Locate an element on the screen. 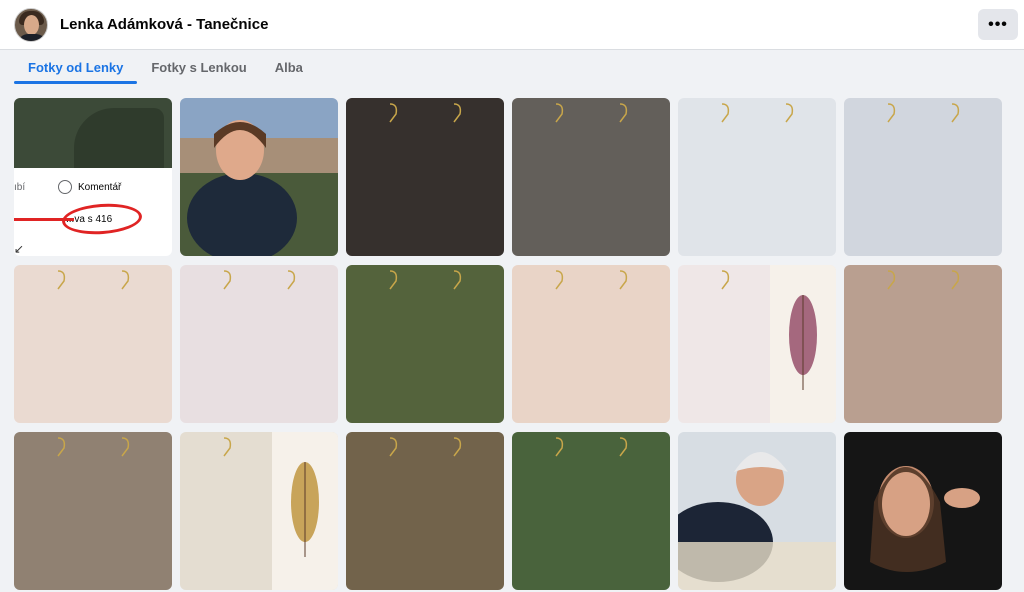  tab-albums: Alba is located at coordinates (289, 67).